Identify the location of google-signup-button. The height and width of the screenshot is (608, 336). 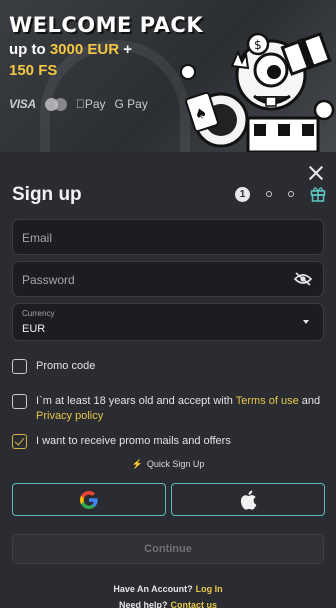
(89, 499).